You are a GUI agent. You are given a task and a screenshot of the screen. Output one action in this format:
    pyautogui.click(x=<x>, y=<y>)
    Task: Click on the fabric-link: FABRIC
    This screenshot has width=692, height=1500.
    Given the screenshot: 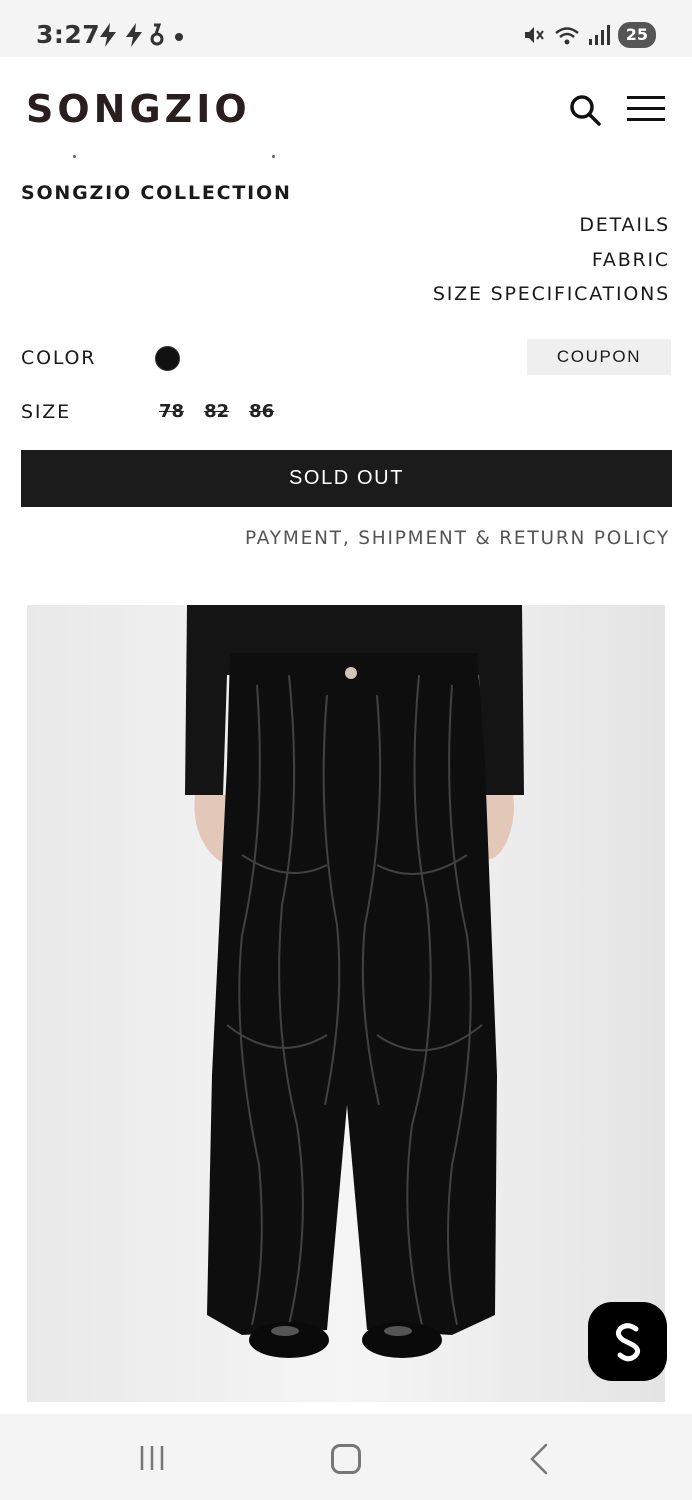 What is the action you would take?
    pyautogui.click(x=551, y=260)
    